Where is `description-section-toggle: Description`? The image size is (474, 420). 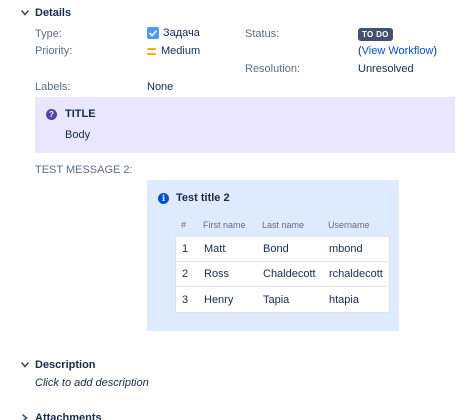
description-section-toggle: Description is located at coordinates (58, 365).